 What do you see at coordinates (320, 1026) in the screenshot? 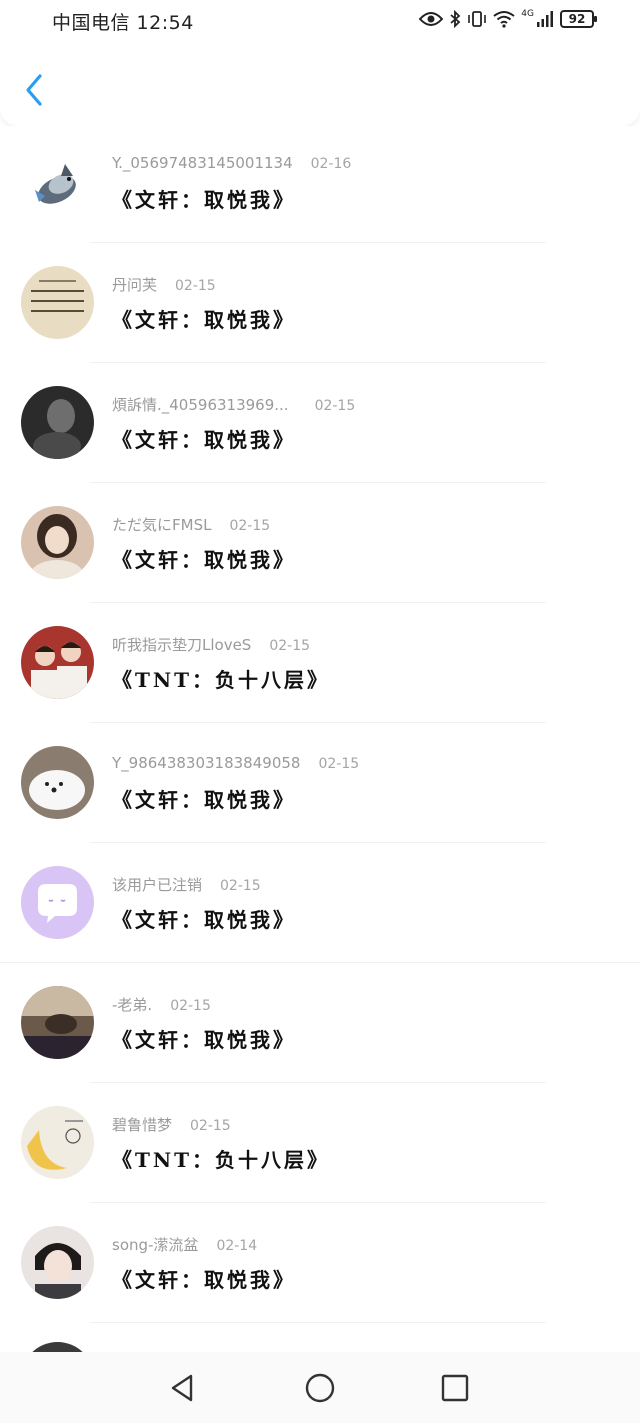
I see `list-item: -老弟. 02-15 《文轩：取悦我》` at bounding box center [320, 1026].